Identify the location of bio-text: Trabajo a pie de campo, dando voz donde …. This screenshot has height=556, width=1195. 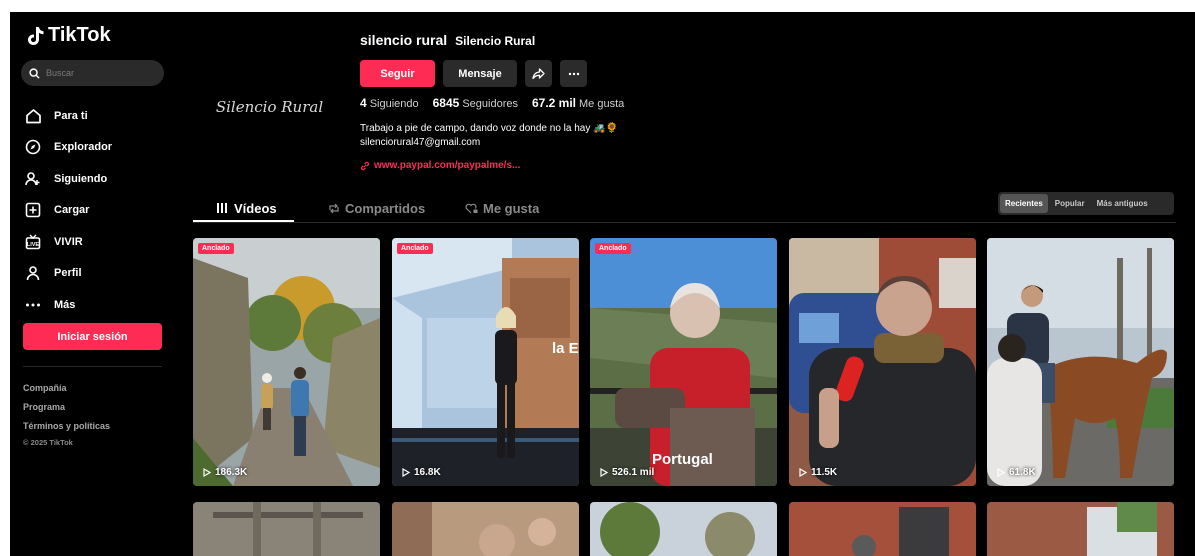
(489, 128).